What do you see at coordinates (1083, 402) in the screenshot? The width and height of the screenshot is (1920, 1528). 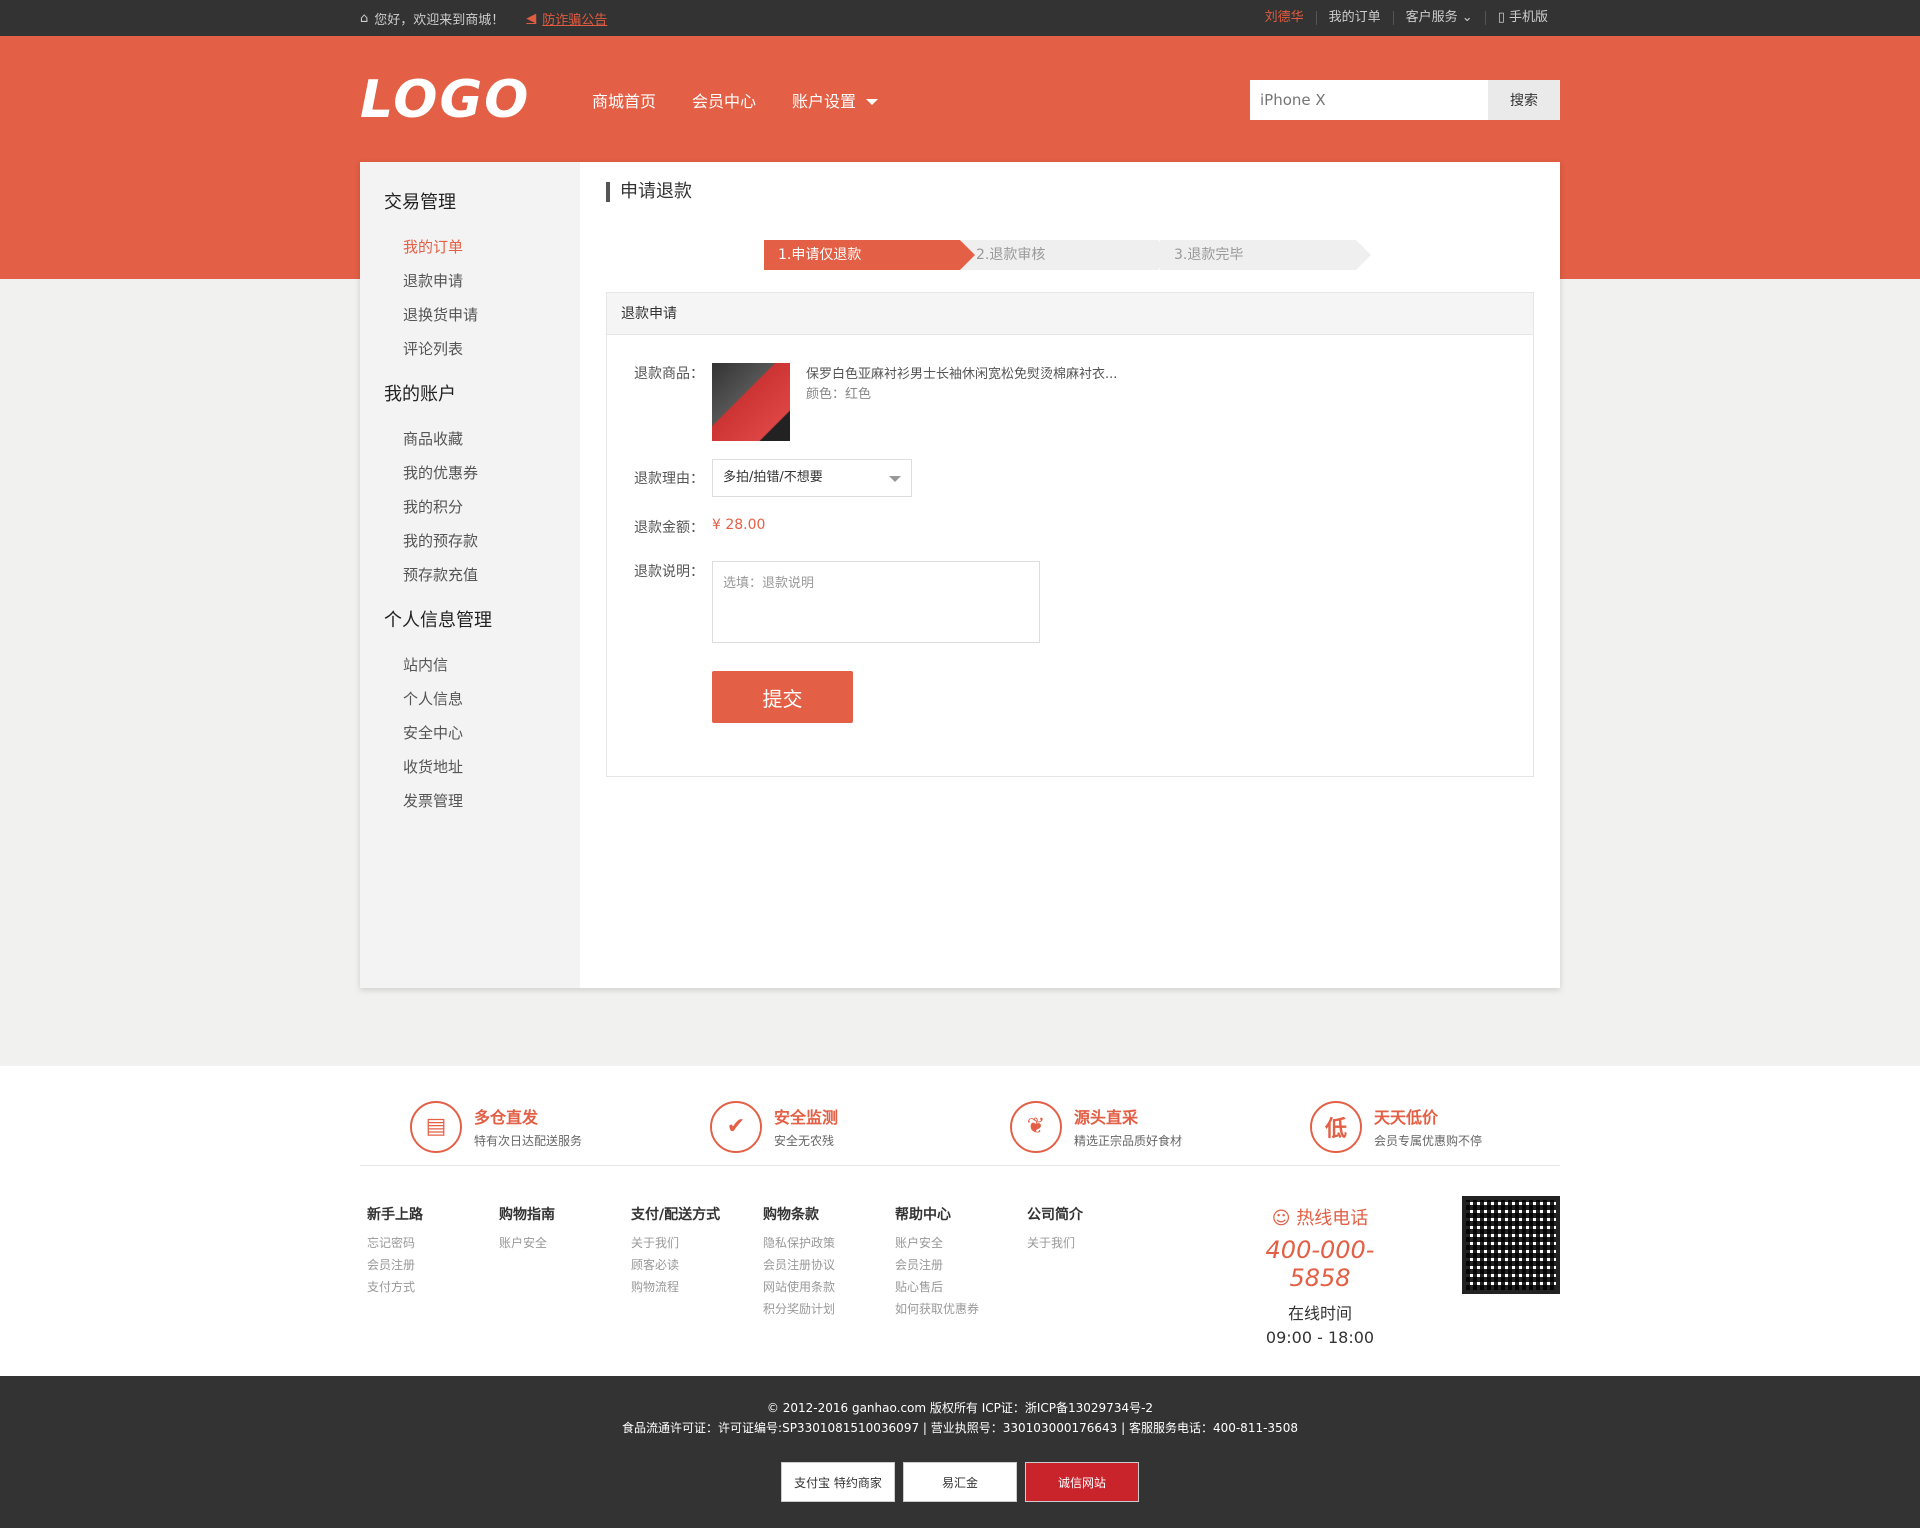 I see `product-row: 退款商品： 保罗白色亚麻衬衫男士长袖休闲宽松免熨烫棉麻衬衣... 颜色：红色` at bounding box center [1083, 402].